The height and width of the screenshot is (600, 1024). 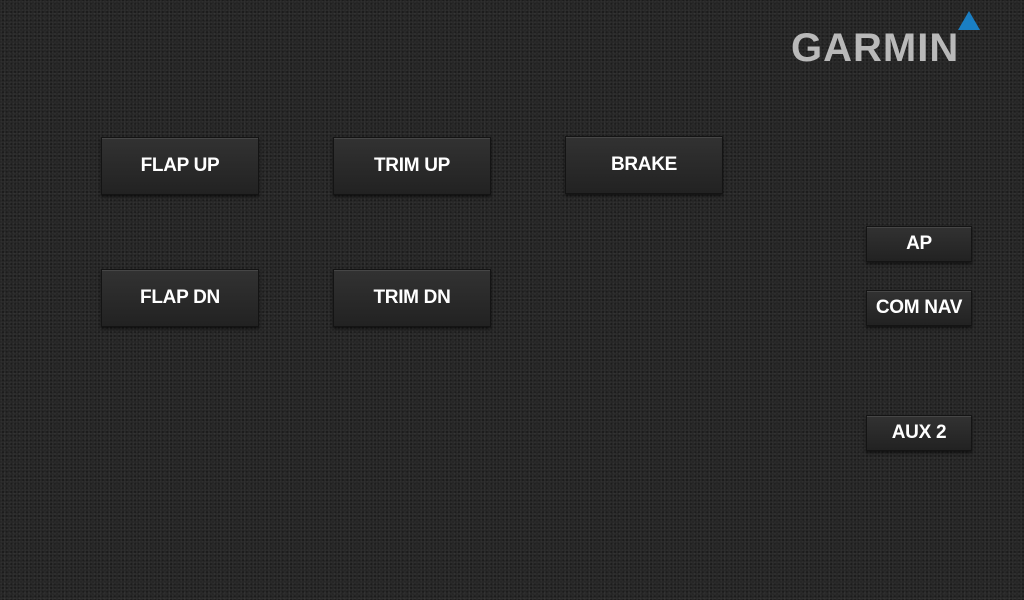 I want to click on trim-dn-button: TRIM DN, so click(x=412, y=298).